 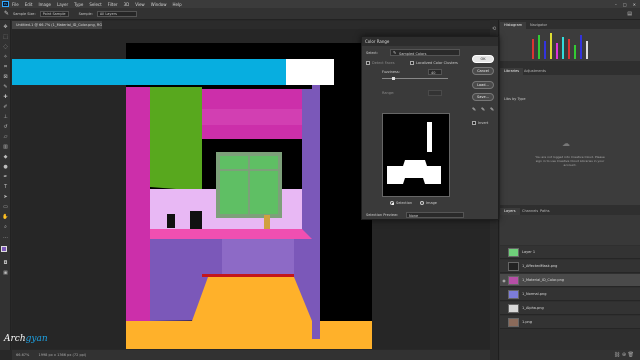 I want to click on sample-dropdown: All Layers, so click(x=116, y=13).